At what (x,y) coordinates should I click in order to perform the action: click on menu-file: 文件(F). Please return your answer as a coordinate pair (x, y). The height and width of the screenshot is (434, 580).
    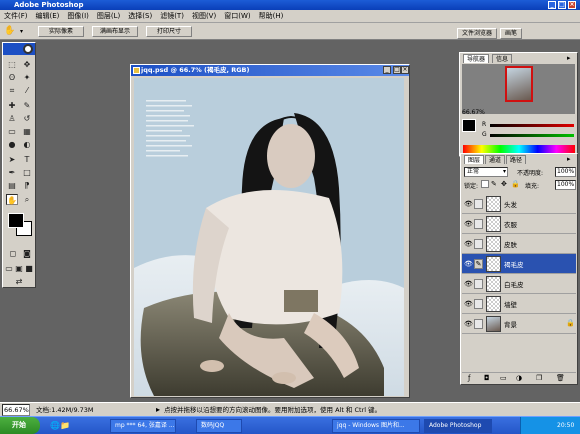
    Looking at the image, I should click on (16, 16).